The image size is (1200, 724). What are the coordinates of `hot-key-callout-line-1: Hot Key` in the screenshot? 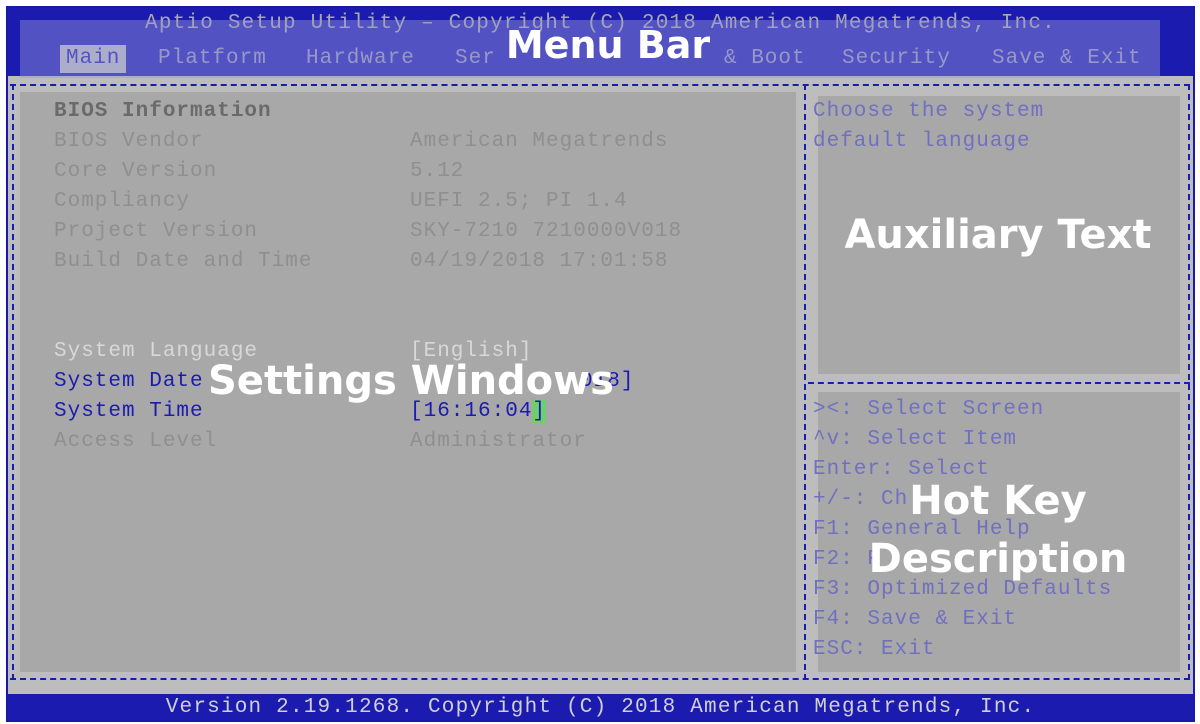 It's located at (998, 501).